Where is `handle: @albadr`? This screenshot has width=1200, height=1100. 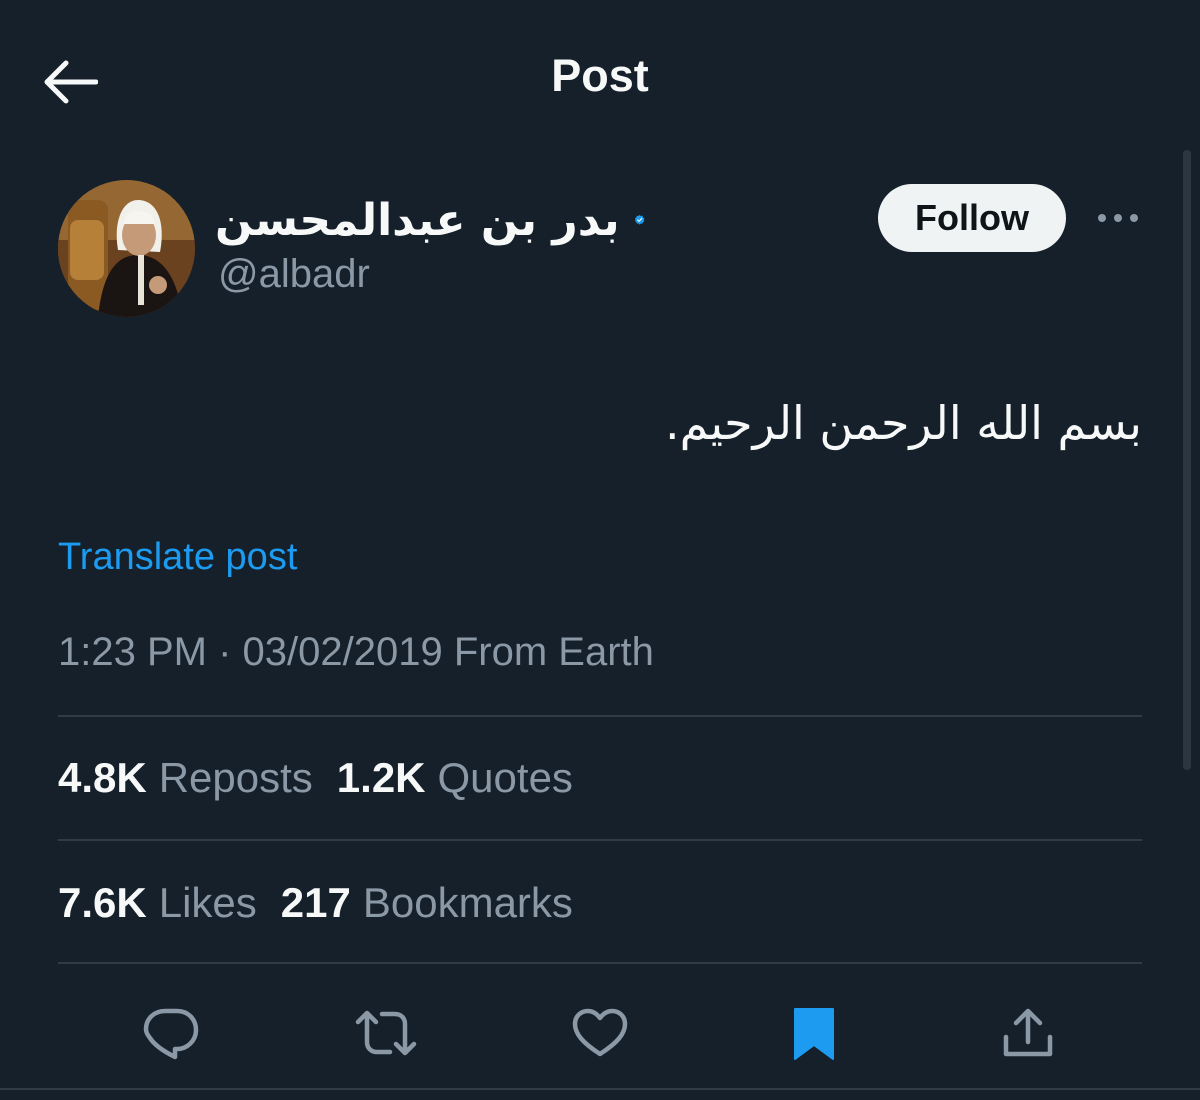
handle: @albadr is located at coordinates (294, 274).